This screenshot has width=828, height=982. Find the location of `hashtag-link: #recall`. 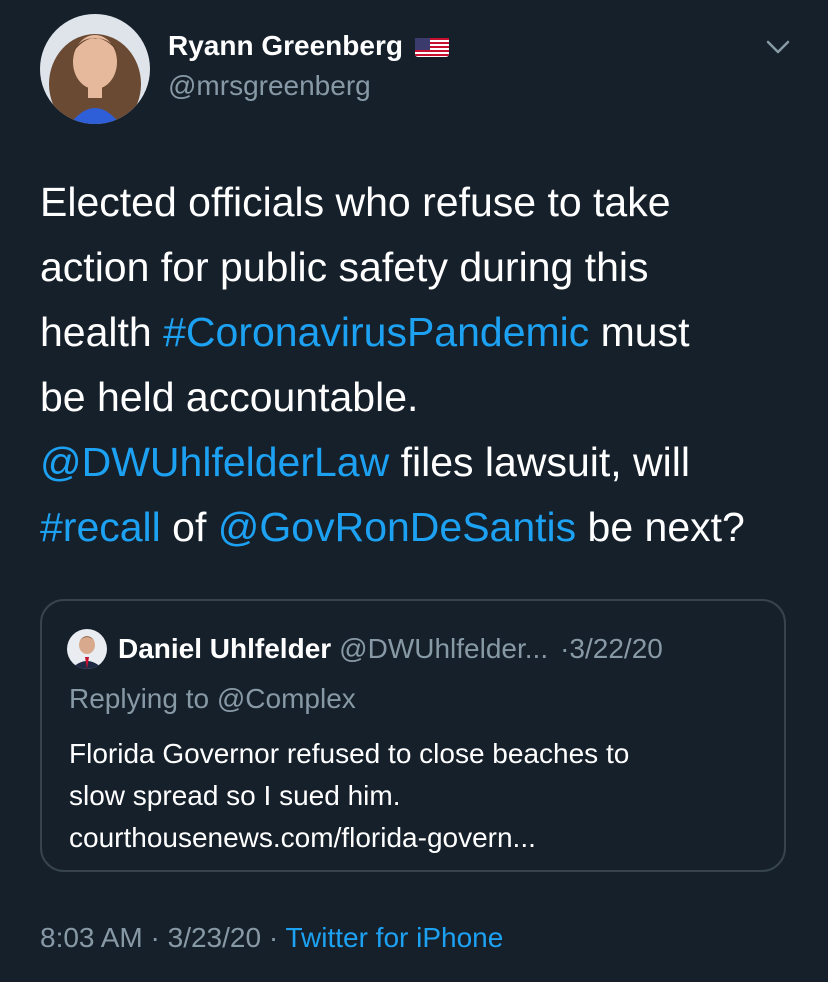

hashtag-link: #recall is located at coordinates (100, 527).